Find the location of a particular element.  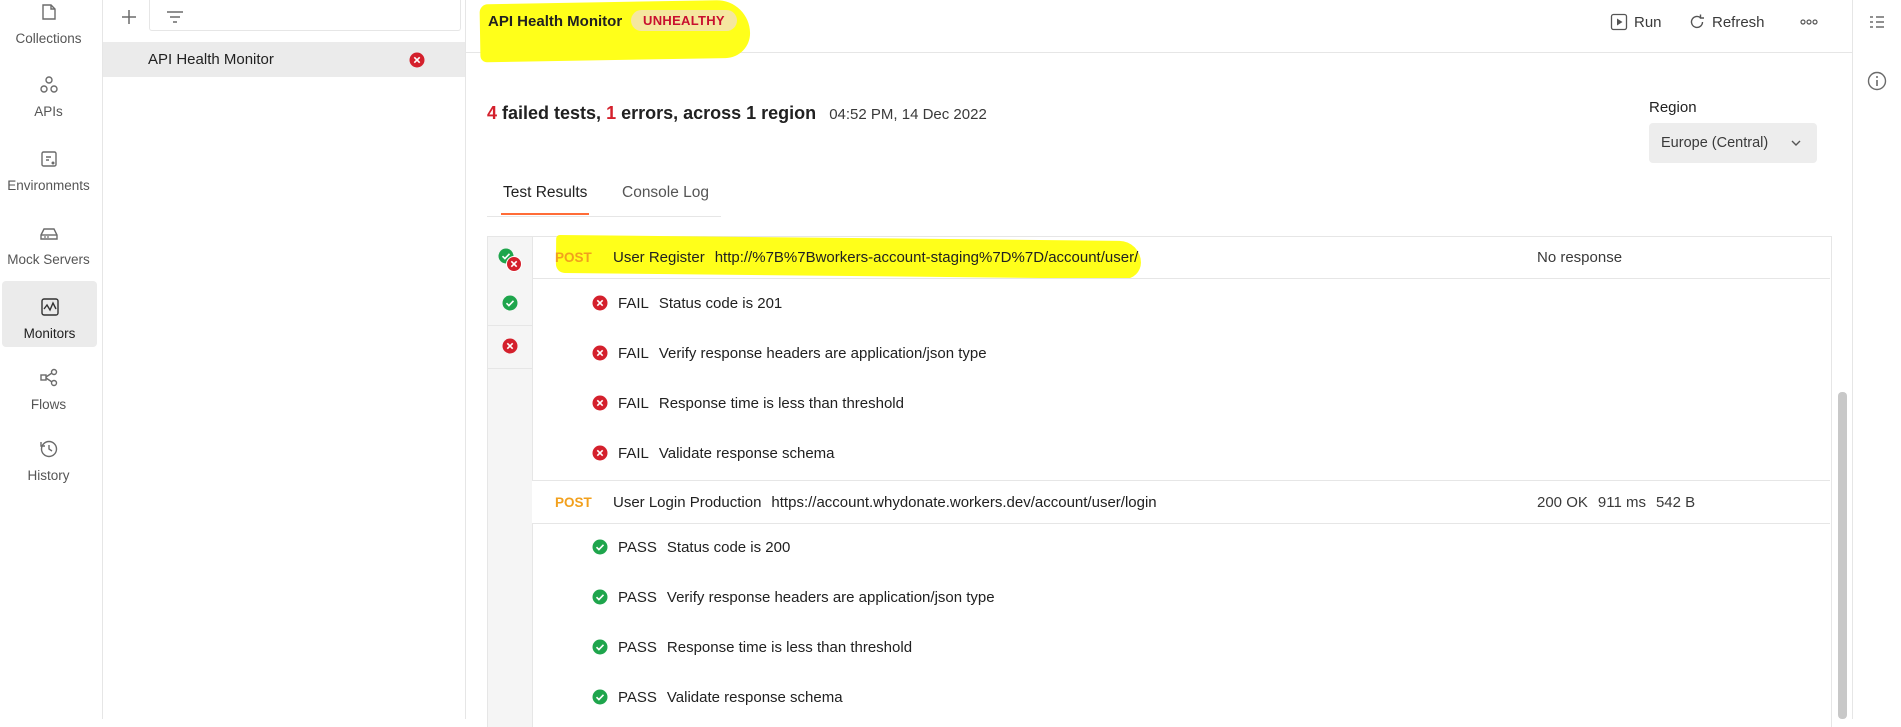

nav-flows: Flows is located at coordinates (48, 387).